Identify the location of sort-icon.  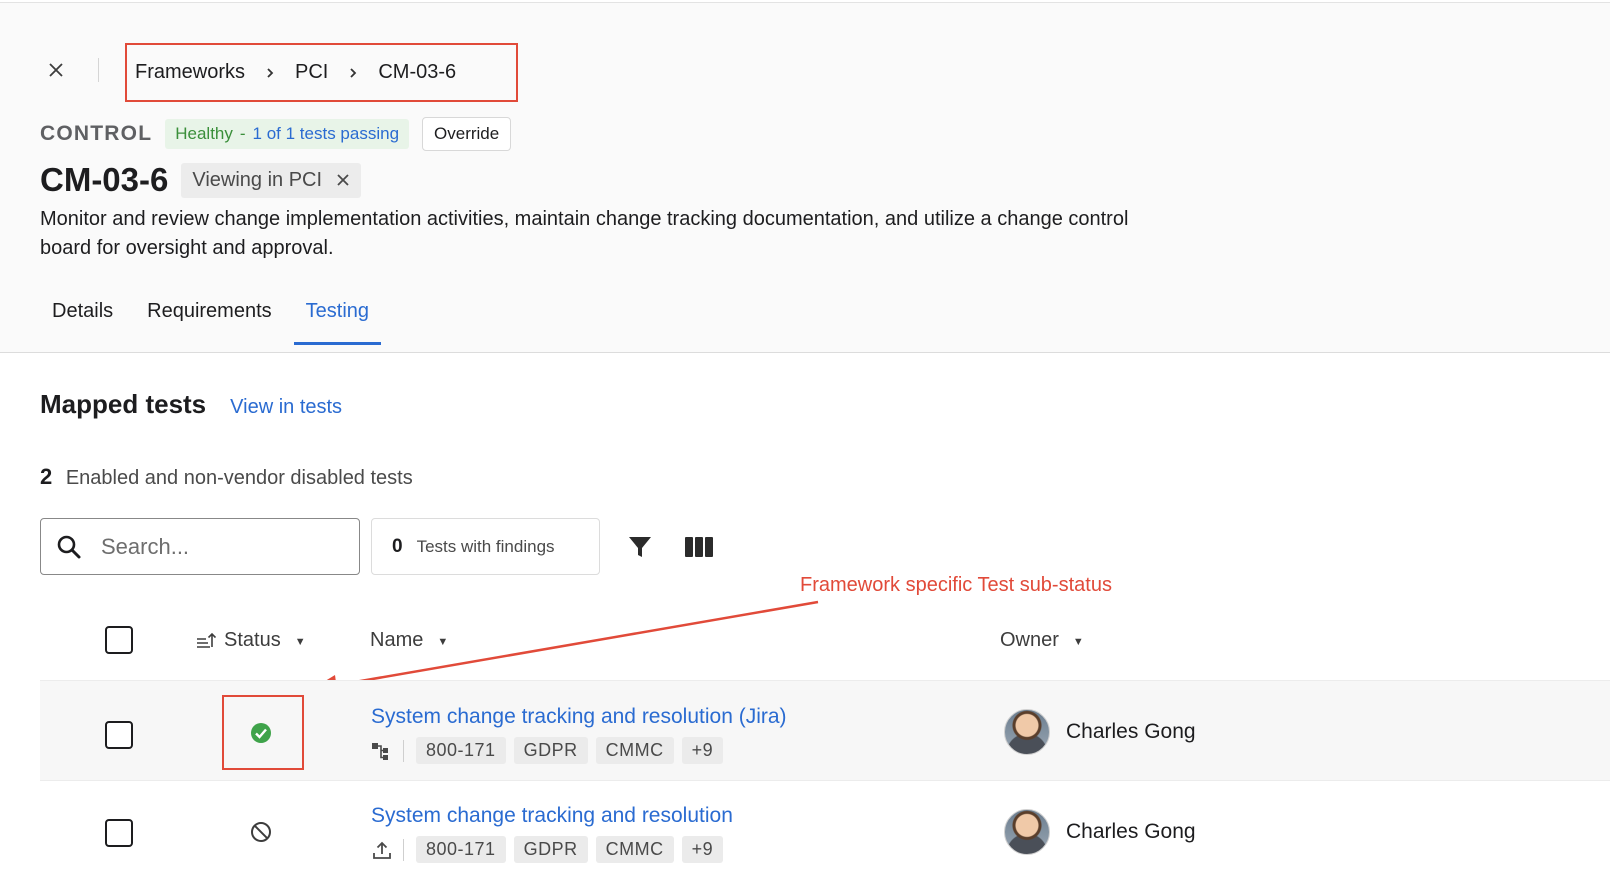
(206, 640).